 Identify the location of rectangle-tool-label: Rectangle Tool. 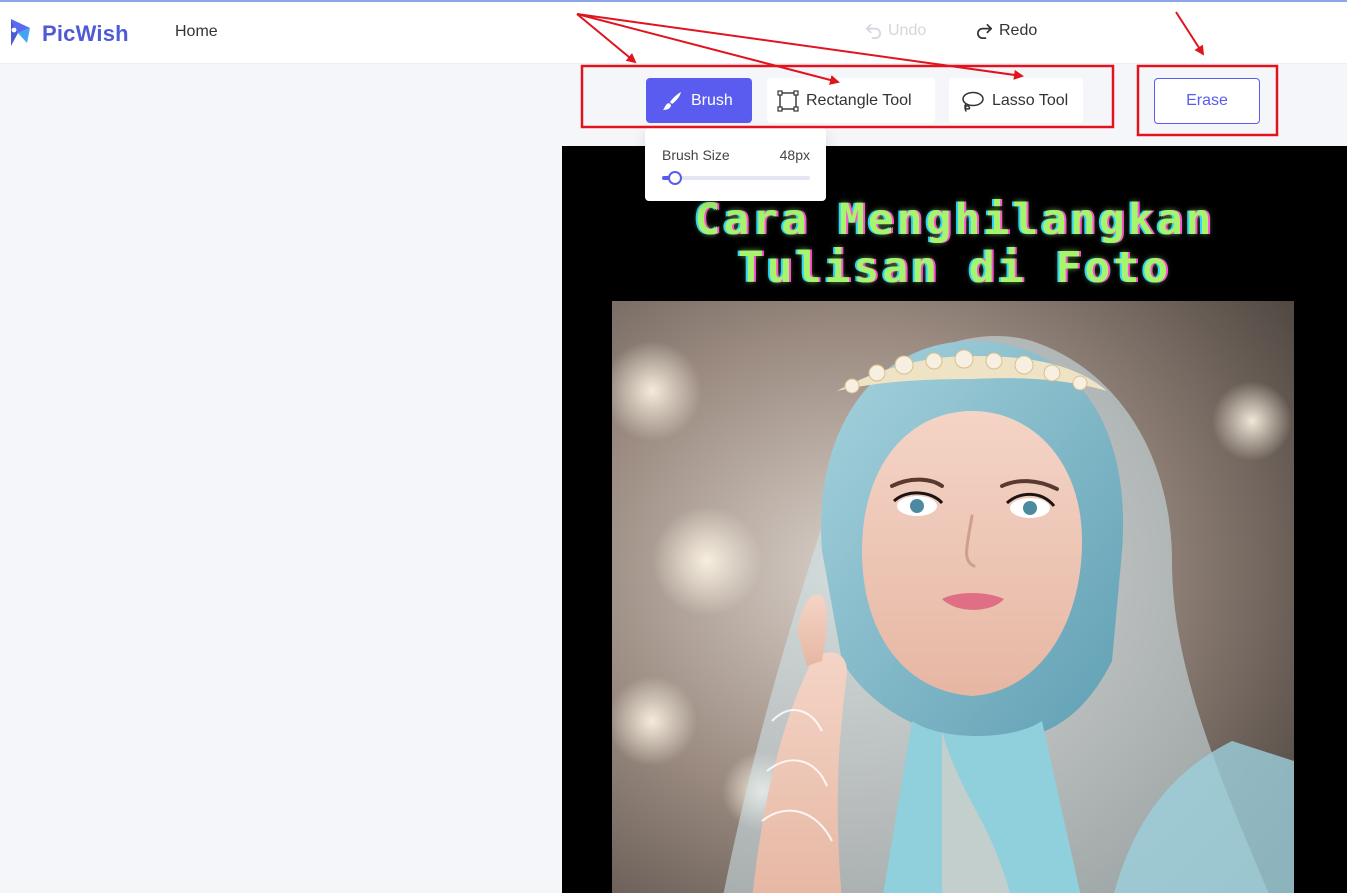
(859, 100).